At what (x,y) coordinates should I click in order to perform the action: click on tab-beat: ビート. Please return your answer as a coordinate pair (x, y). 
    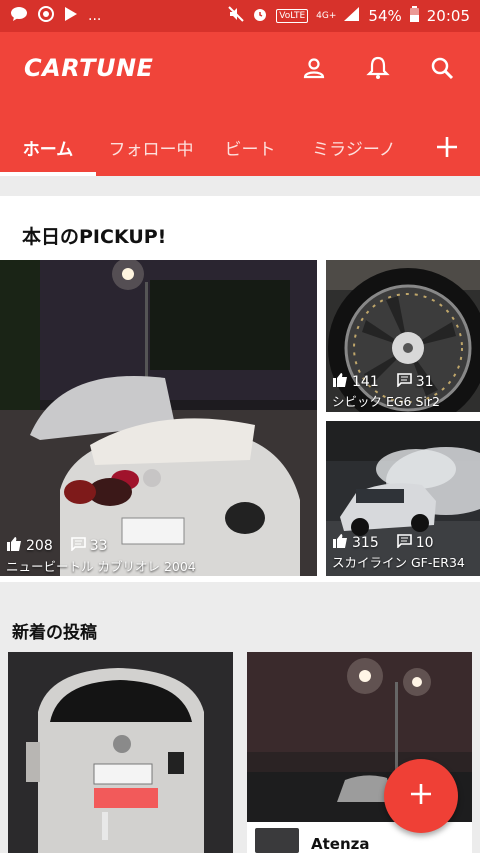
    Looking at the image, I should click on (250, 147).